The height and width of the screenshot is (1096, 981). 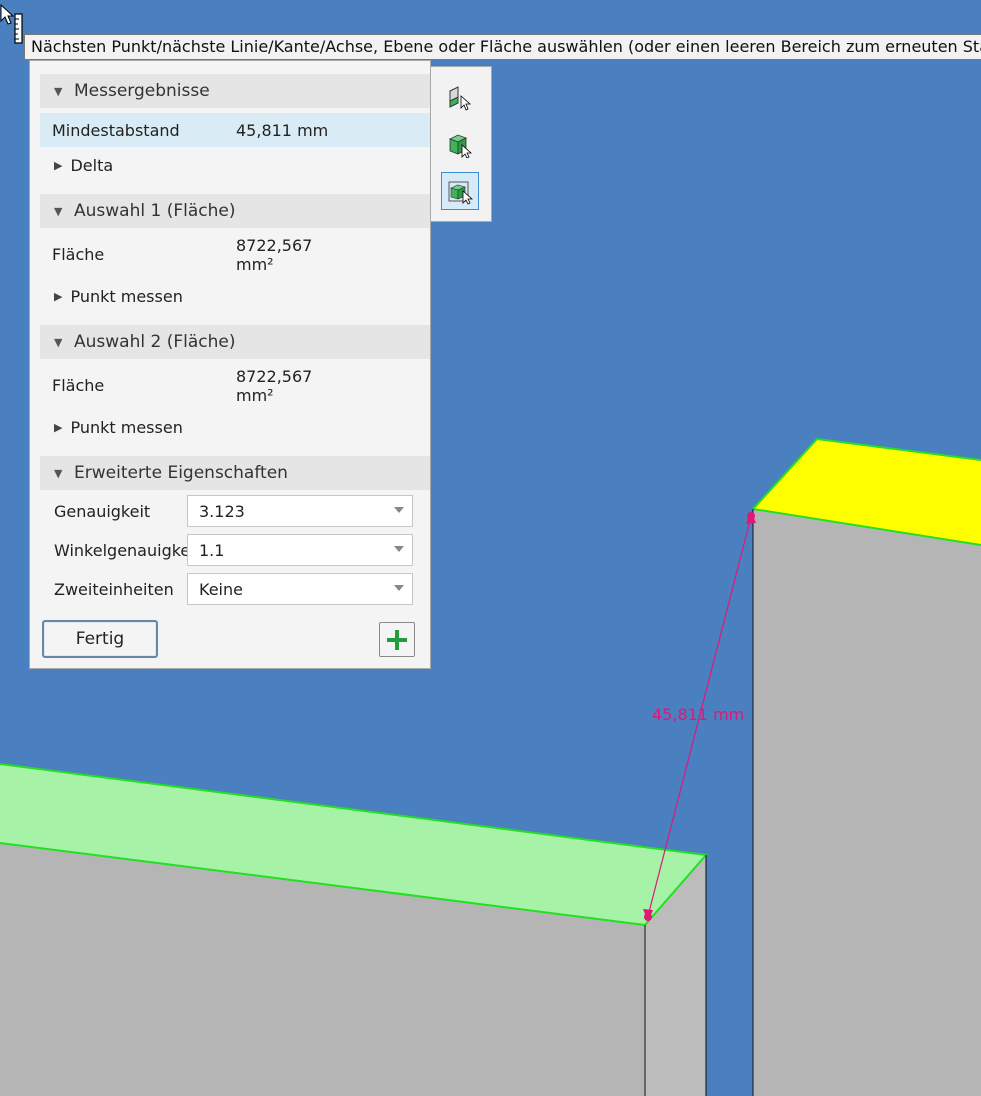 I want to click on selection1-area-value: 8722,567 mm², so click(x=274, y=255).